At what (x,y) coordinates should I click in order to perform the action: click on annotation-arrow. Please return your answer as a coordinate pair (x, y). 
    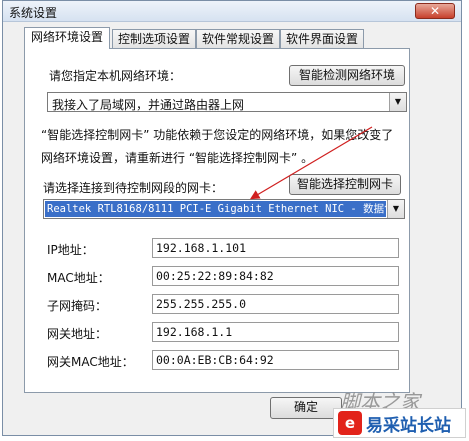
    Looking at the image, I should click on (311, 163).